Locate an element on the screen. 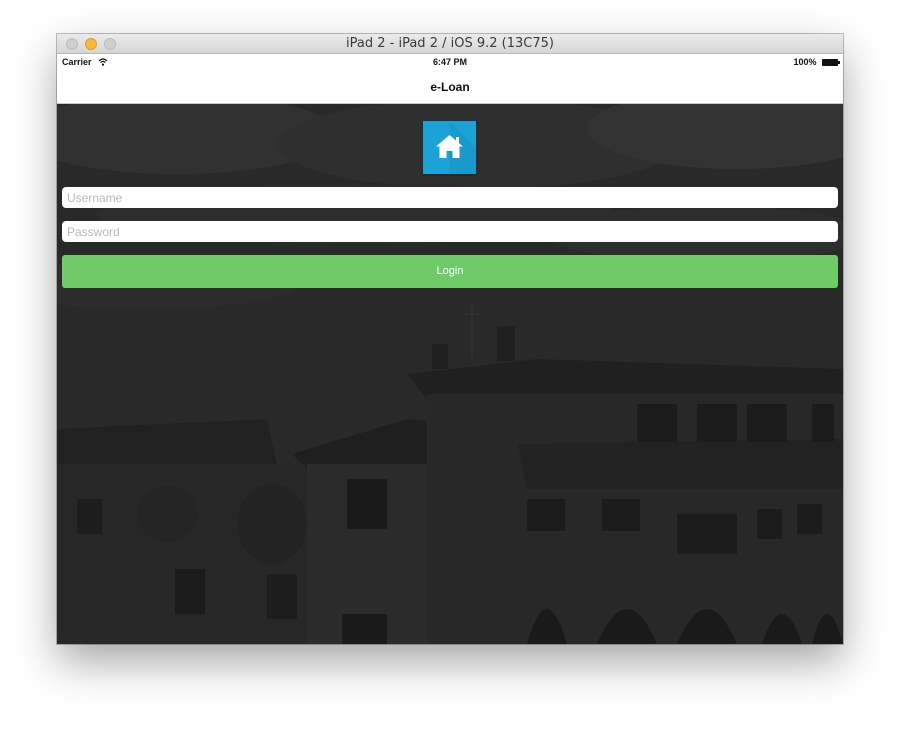  username-field is located at coordinates (450, 197).